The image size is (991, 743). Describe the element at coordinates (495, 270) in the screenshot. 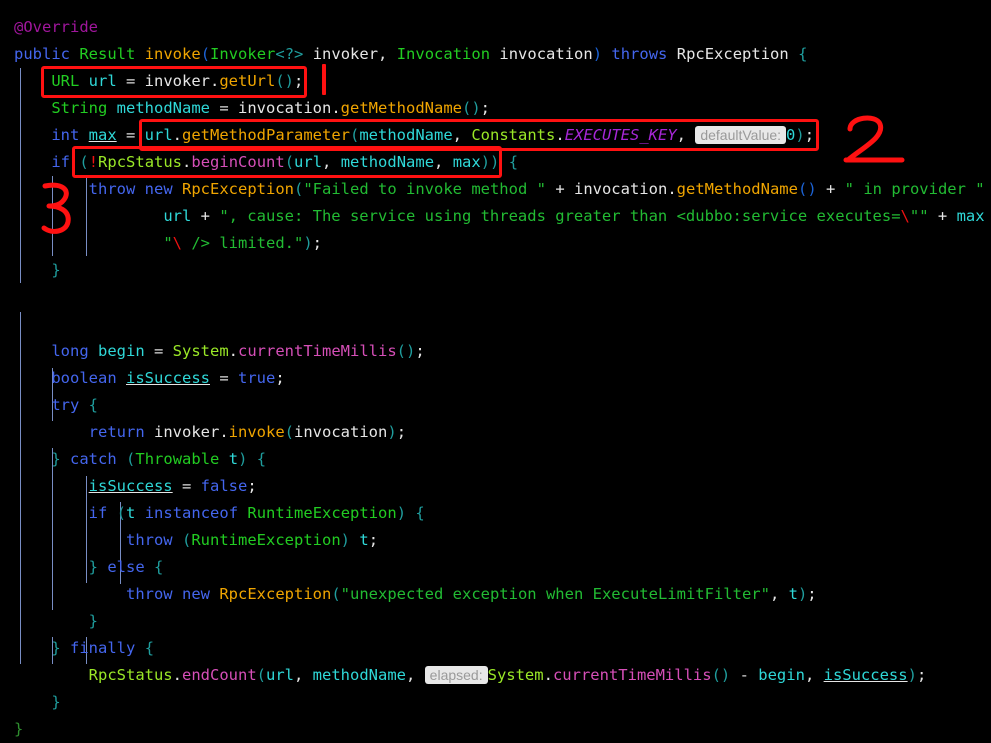

I see `code-line-10: }` at that location.